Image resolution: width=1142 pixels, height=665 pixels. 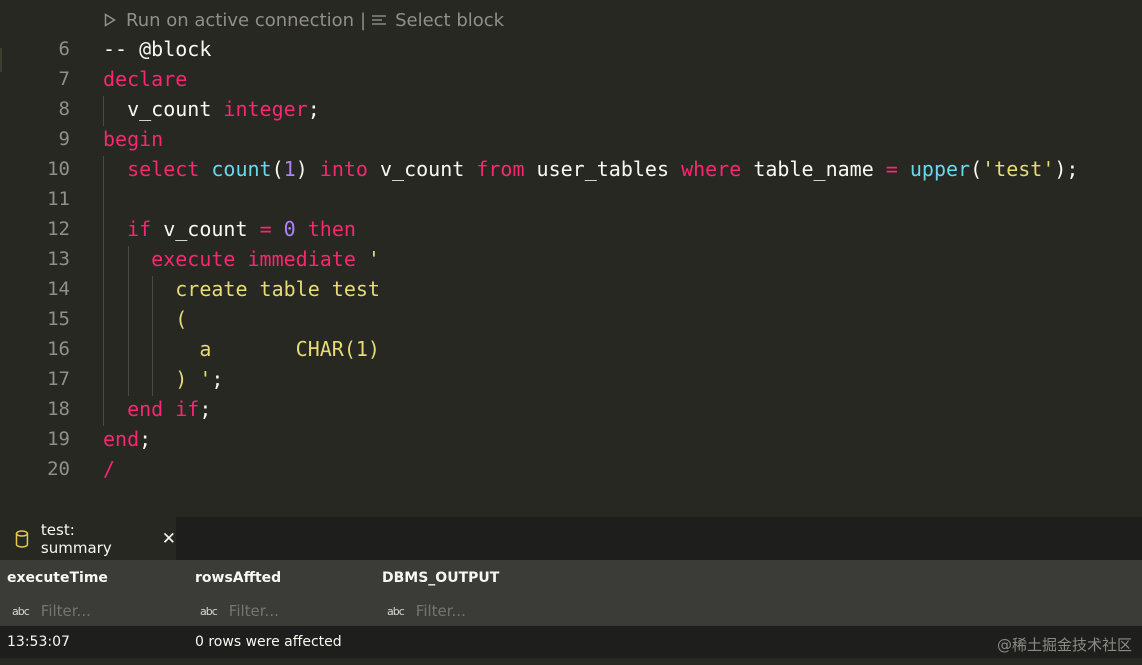 I want to click on code-token: (, so click(x=277, y=169).